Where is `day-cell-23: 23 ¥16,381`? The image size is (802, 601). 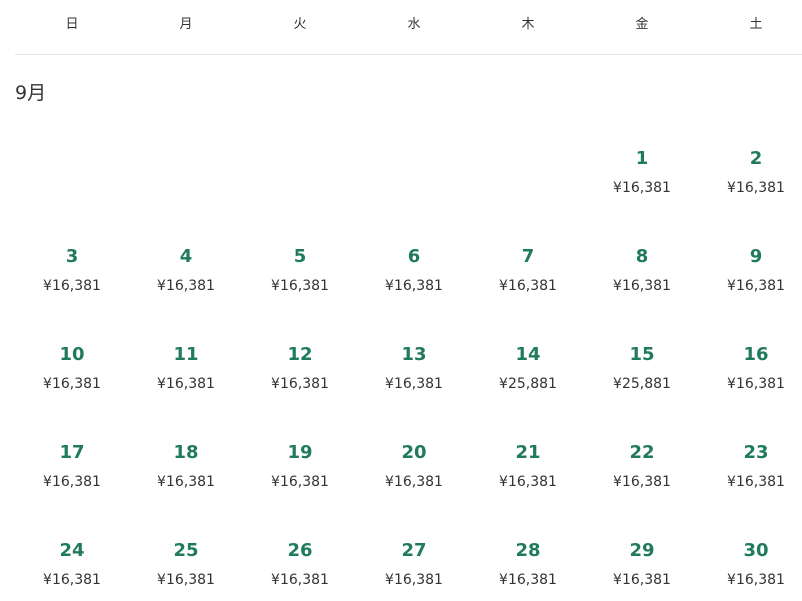
day-cell-23: 23 ¥16,381 is located at coordinates (750, 483).